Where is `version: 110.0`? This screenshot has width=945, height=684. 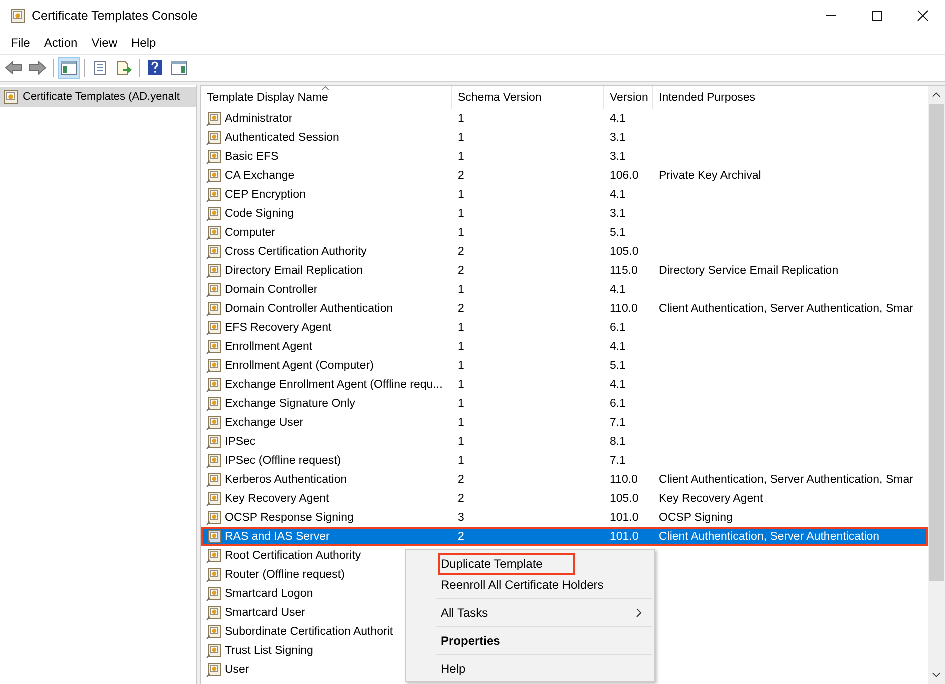 version: 110.0 is located at coordinates (624, 308).